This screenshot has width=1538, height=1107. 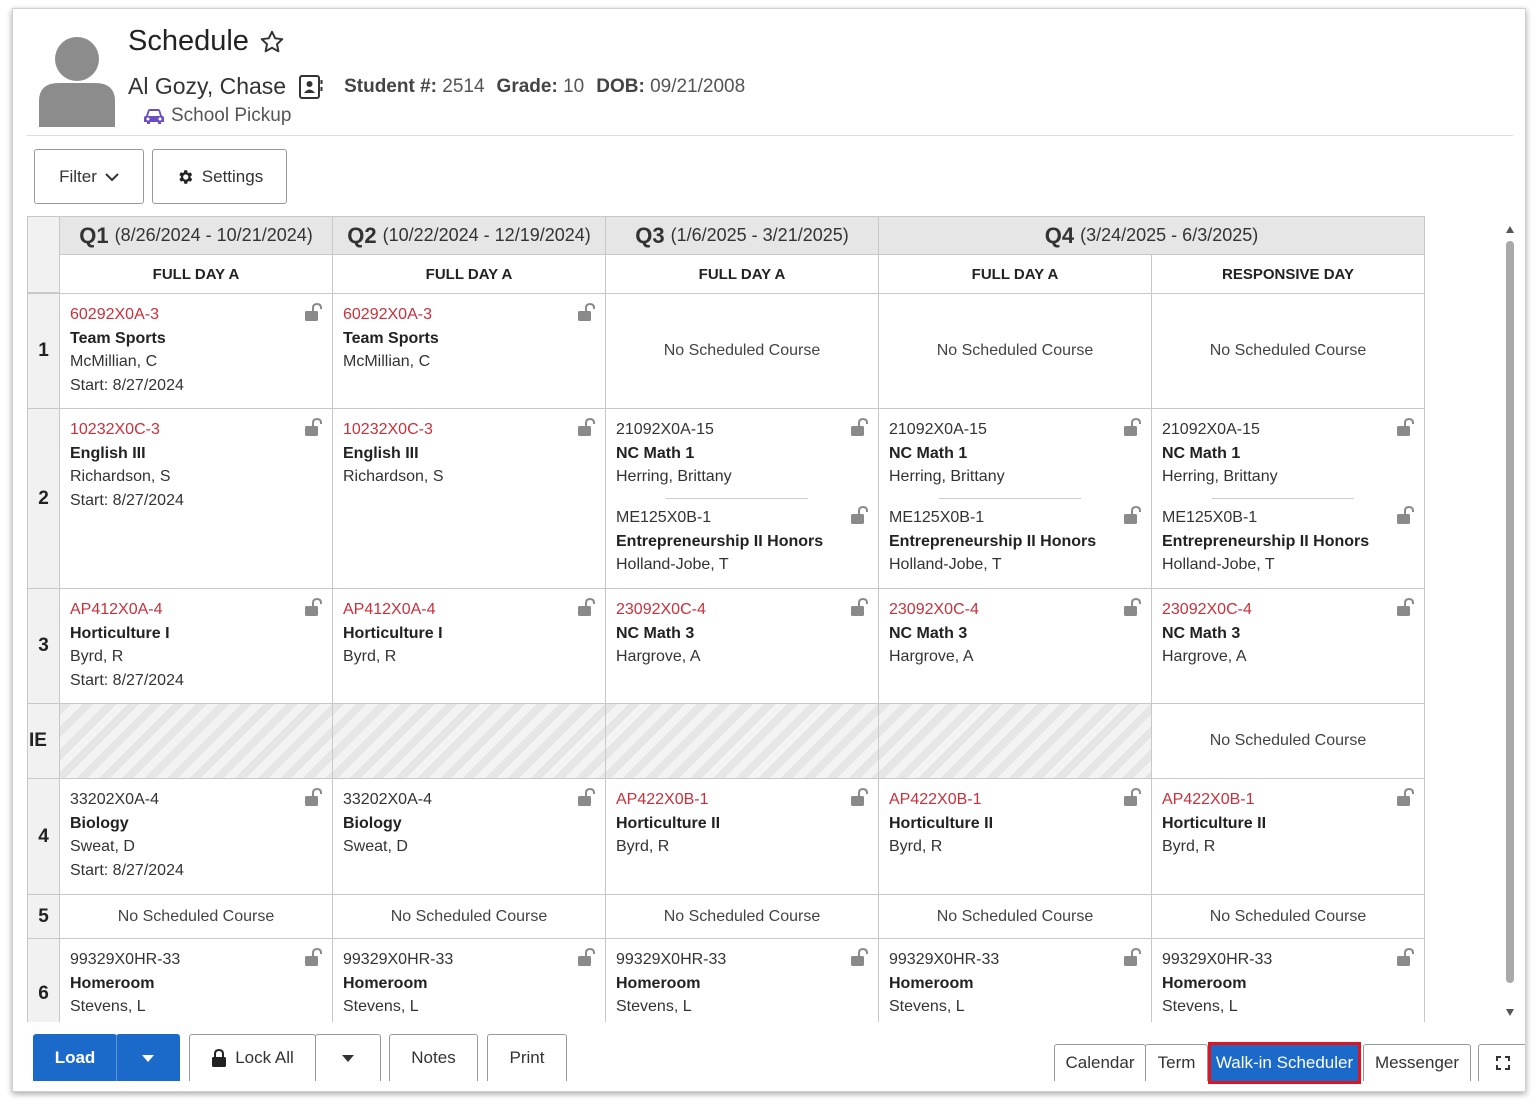 What do you see at coordinates (1059, 235) in the screenshot?
I see `term-name: Q4` at bounding box center [1059, 235].